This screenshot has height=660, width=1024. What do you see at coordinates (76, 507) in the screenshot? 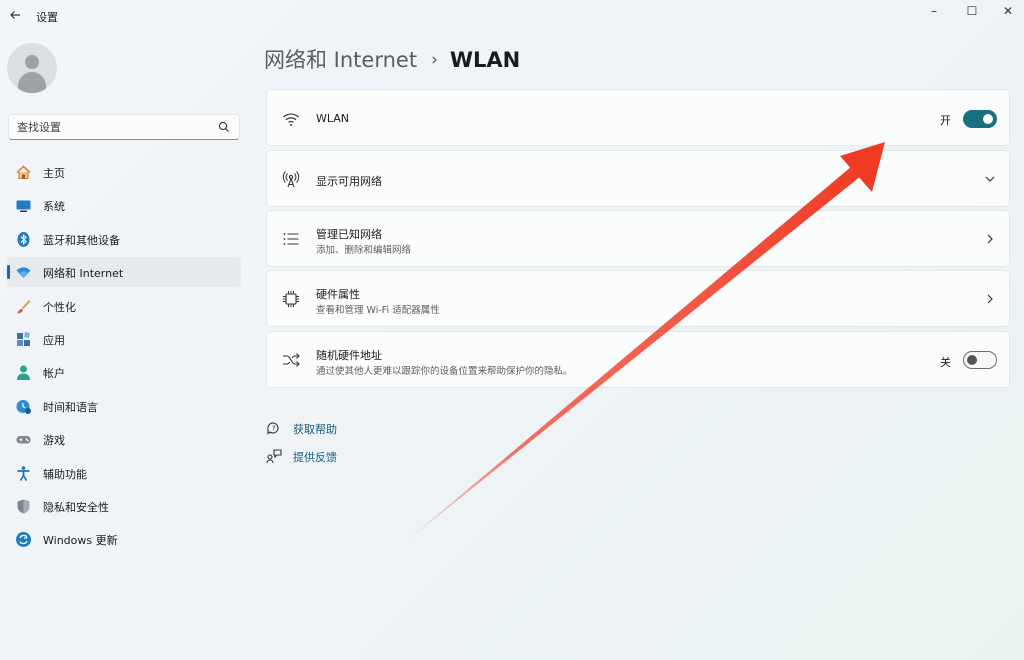
I see `sidebar-item-label: 隐私和安全性` at bounding box center [76, 507].